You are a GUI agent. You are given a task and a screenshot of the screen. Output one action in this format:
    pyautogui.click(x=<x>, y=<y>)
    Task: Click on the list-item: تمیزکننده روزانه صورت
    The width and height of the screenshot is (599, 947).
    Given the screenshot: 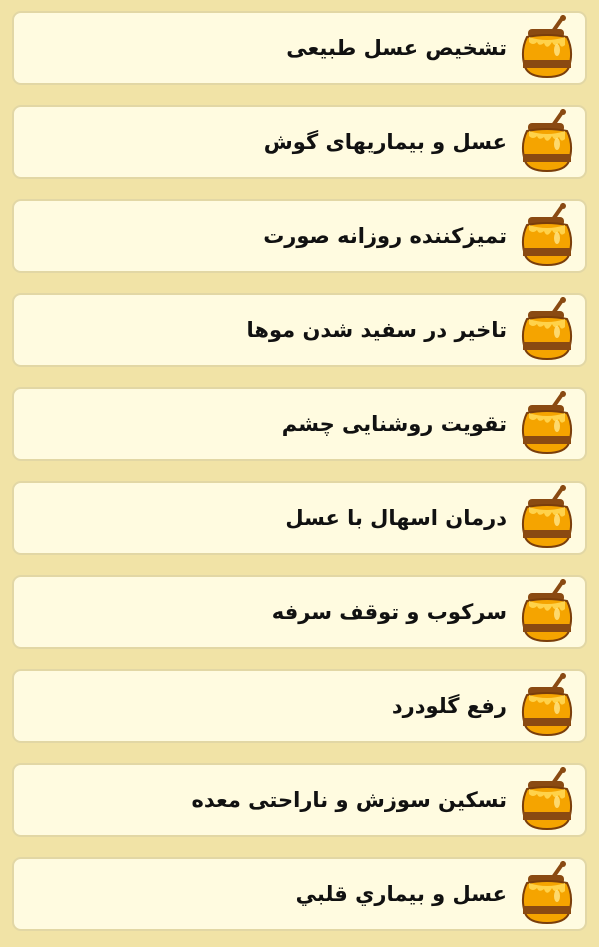 What is the action you would take?
    pyautogui.click(x=299, y=236)
    